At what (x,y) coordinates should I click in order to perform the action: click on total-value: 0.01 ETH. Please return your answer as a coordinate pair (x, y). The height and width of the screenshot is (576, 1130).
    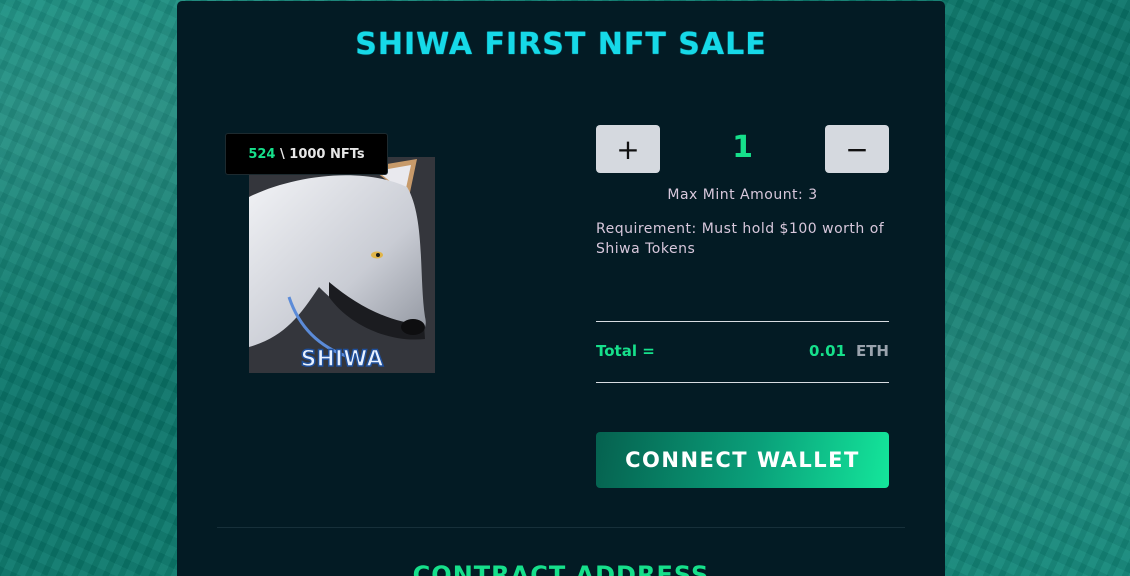
    Looking at the image, I should click on (833, 351).